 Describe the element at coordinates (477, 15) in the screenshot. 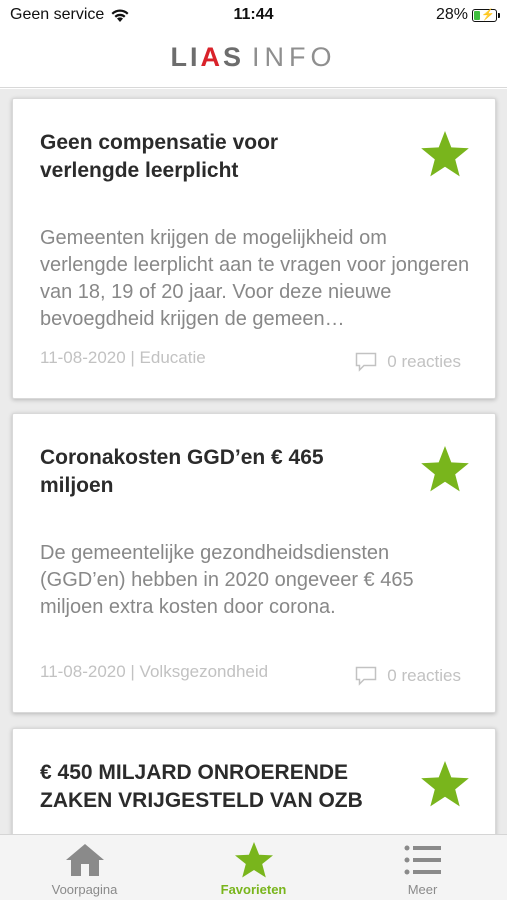

I see `battery-level-fill` at that location.